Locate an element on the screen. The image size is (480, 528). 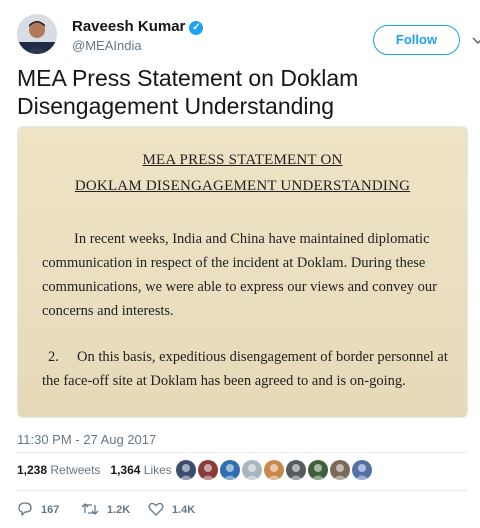
reply-button: 167 is located at coordinates (38, 509).